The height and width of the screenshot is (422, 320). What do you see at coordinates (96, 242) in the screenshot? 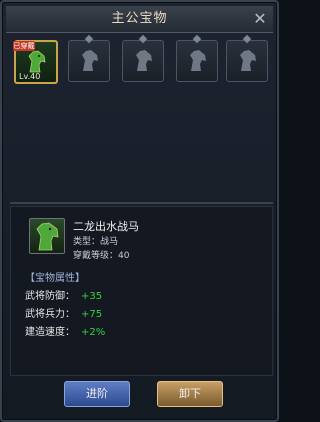
I see `item-type: 类型：战马` at bounding box center [96, 242].